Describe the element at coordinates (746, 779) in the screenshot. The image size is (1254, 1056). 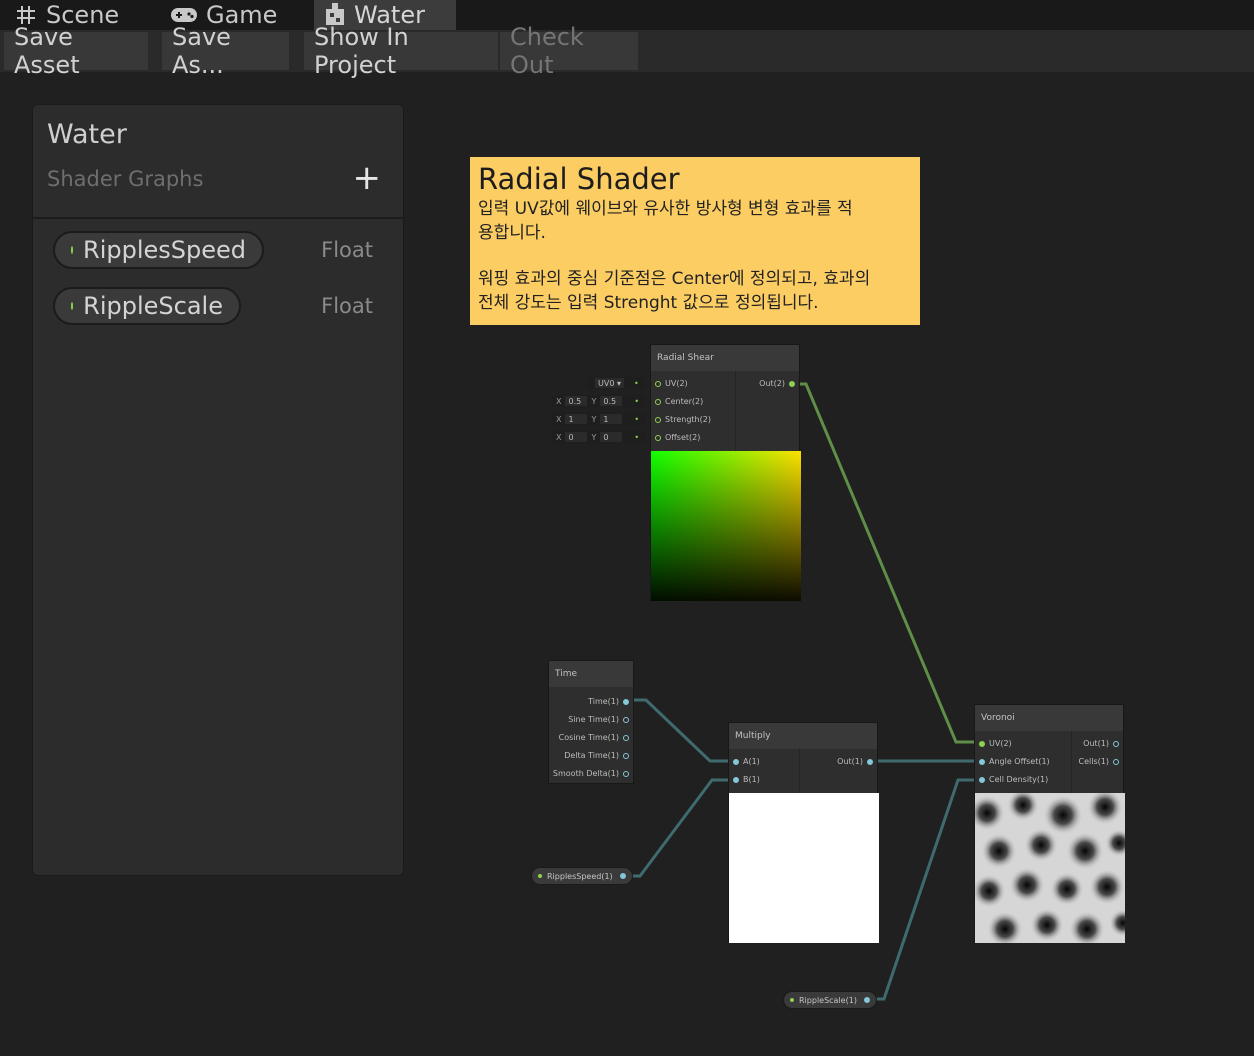
I see `input-port-b: B(1)` at that location.